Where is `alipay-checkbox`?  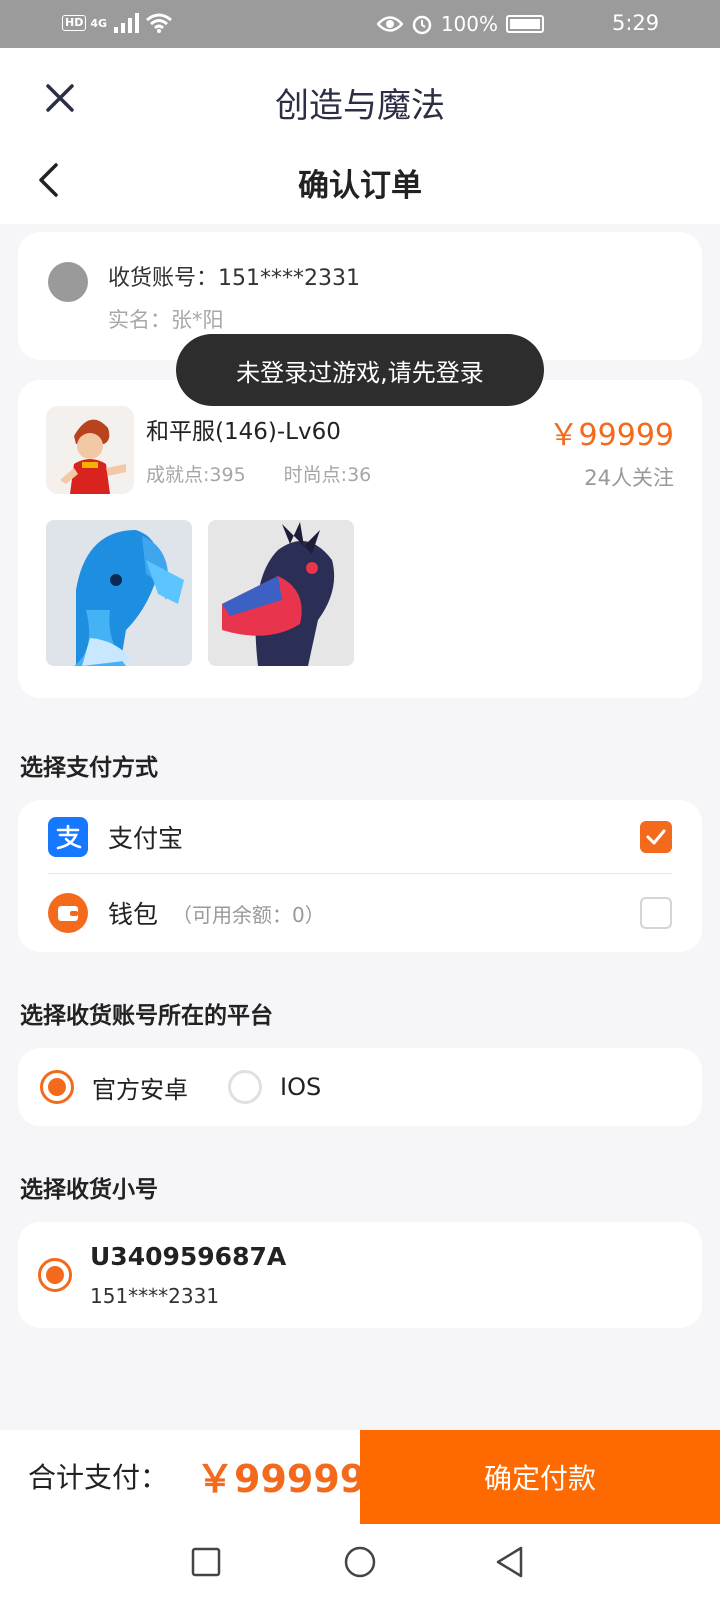
alipay-checkbox is located at coordinates (656, 836).